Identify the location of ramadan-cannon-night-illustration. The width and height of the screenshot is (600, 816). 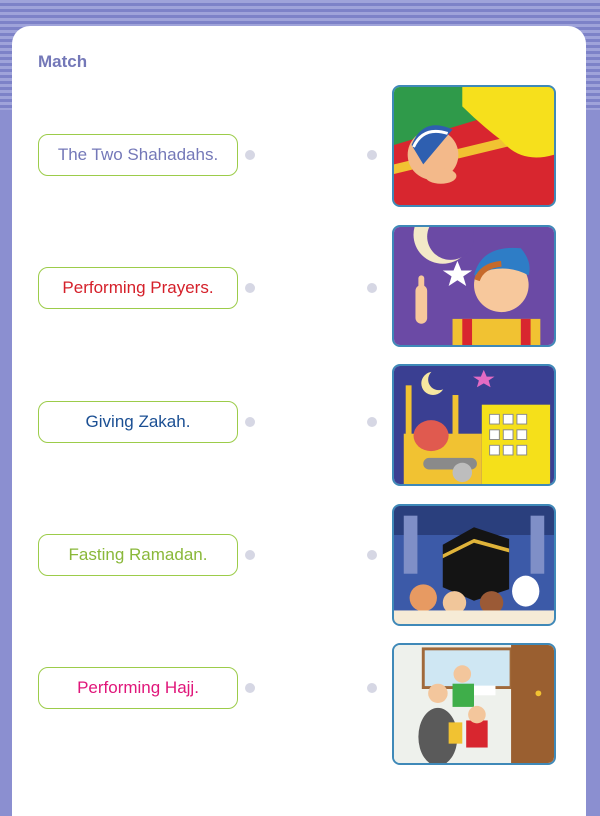
(474, 425).